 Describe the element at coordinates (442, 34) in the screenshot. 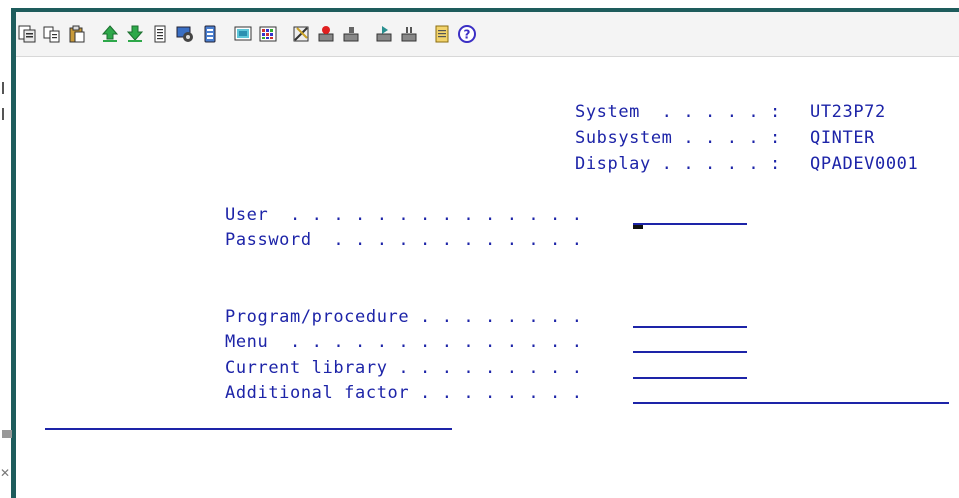

I see `notes-icon` at that location.